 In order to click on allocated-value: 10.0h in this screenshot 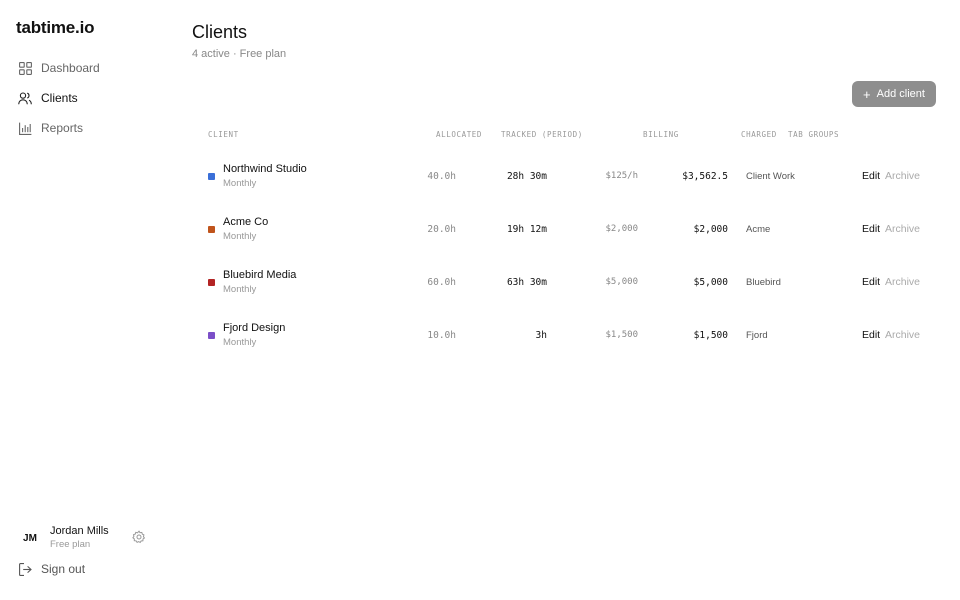, I will do `click(441, 335)`.